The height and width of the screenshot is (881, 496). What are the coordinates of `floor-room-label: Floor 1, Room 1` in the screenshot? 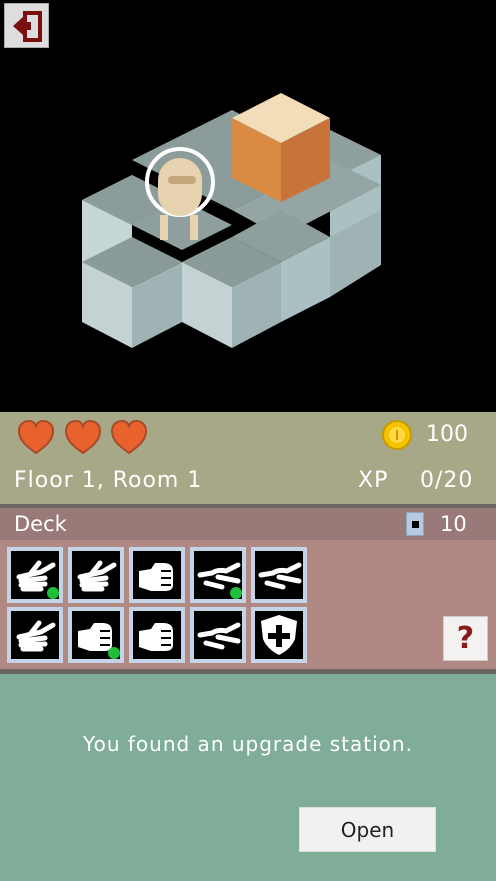 It's located at (108, 480).